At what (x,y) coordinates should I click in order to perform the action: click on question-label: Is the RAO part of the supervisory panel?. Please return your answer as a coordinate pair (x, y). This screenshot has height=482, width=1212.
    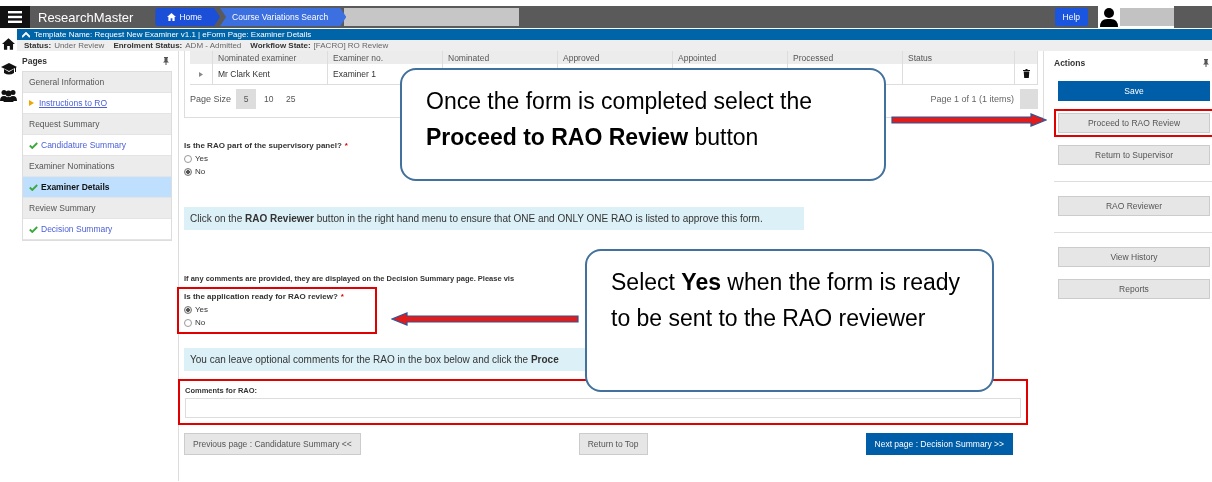
    Looking at the image, I should click on (263, 145).